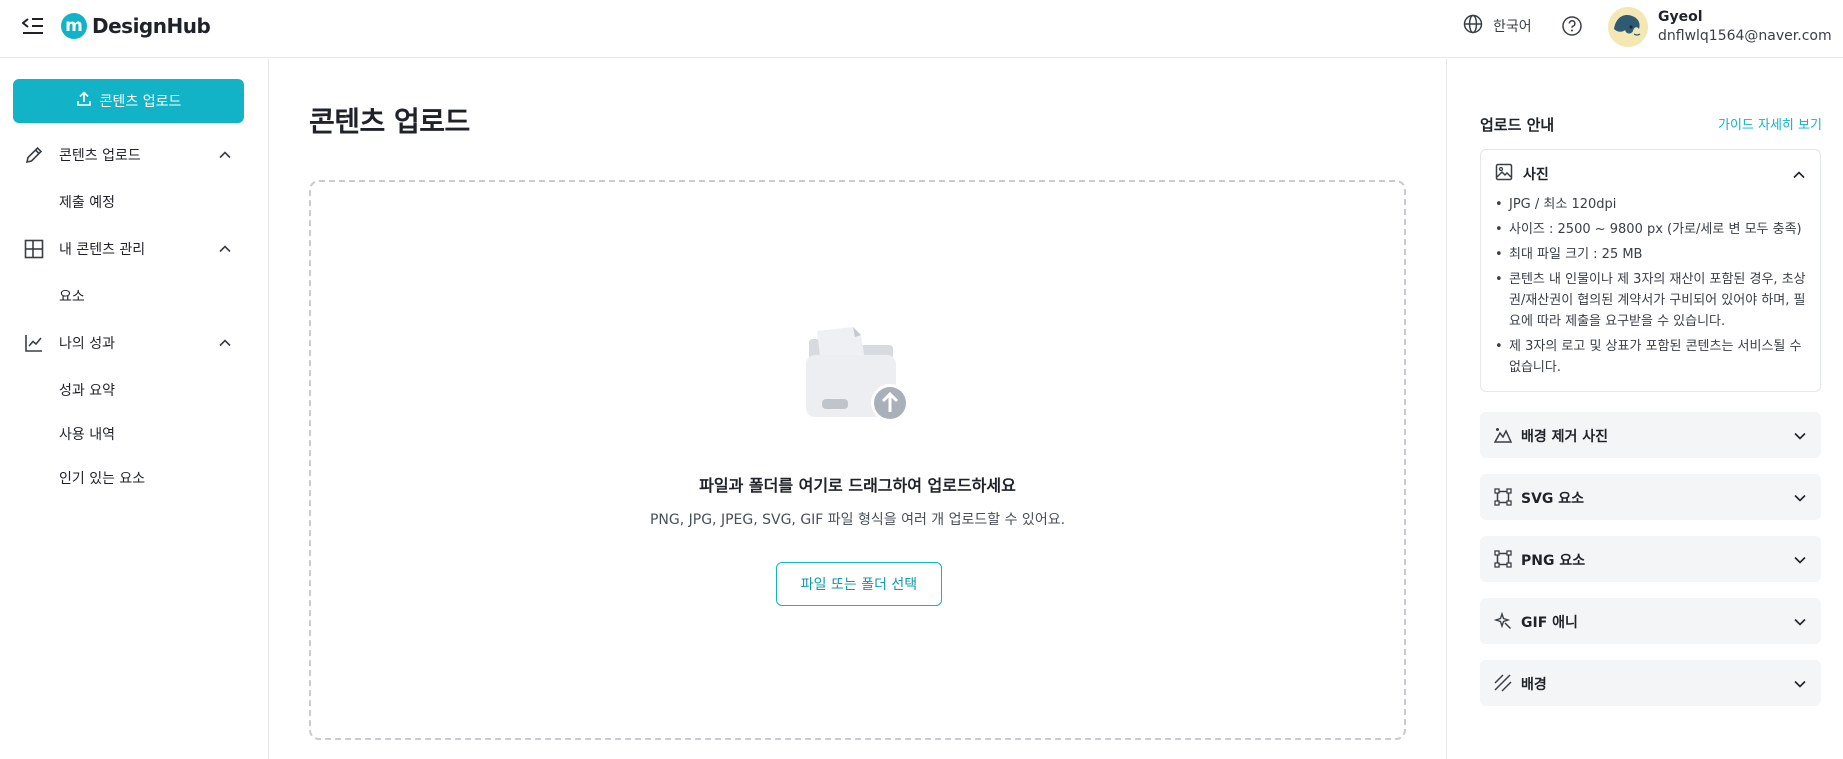  Describe the element at coordinates (87, 391) in the screenshot. I see `sidebar-item-performance-summary: 성과 요약` at that location.